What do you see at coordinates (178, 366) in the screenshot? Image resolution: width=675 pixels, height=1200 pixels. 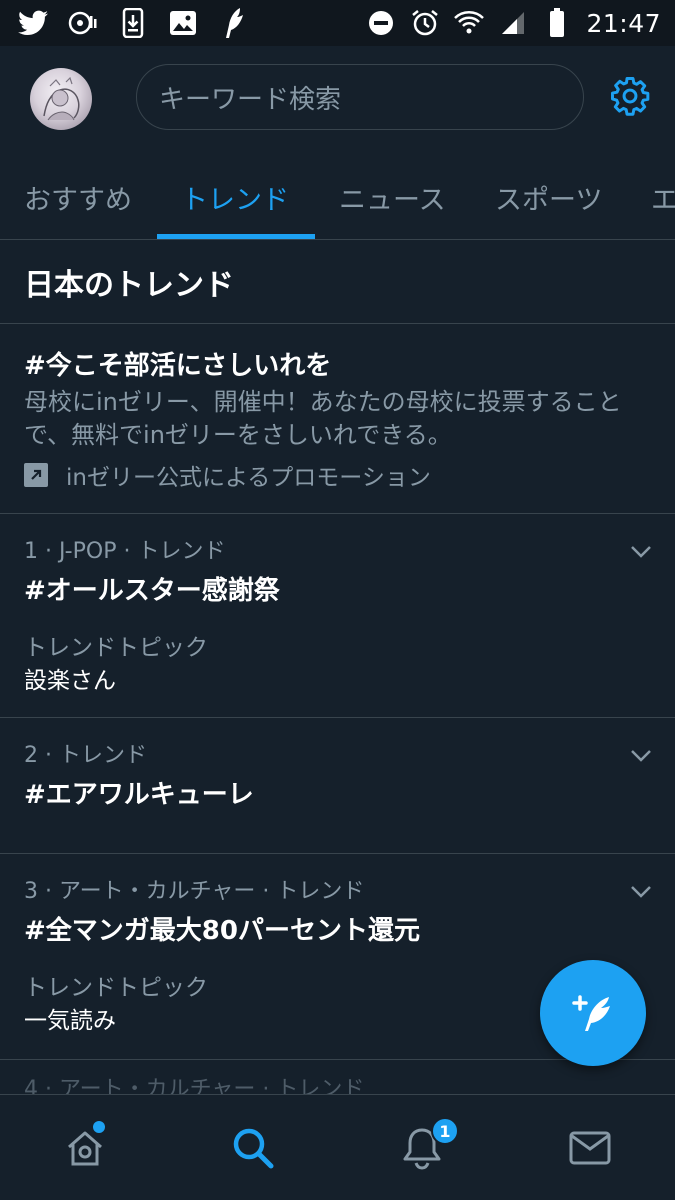 I see `promoted-title: #今こそ部活にさしいれを` at bounding box center [178, 366].